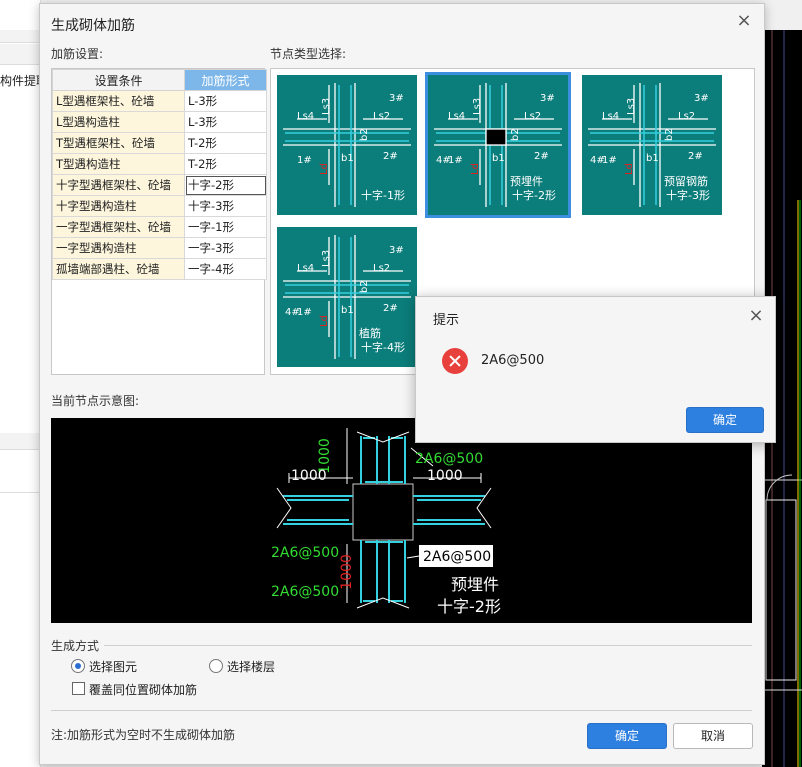 This screenshot has height=767, width=802. I want to click on tile-note: 植筋, so click(370, 333).